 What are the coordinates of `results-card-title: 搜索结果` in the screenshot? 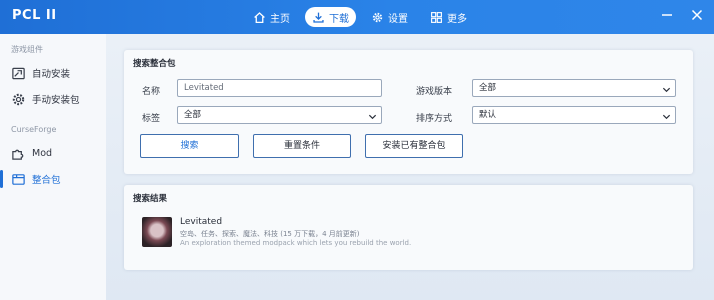 It's located at (150, 199).